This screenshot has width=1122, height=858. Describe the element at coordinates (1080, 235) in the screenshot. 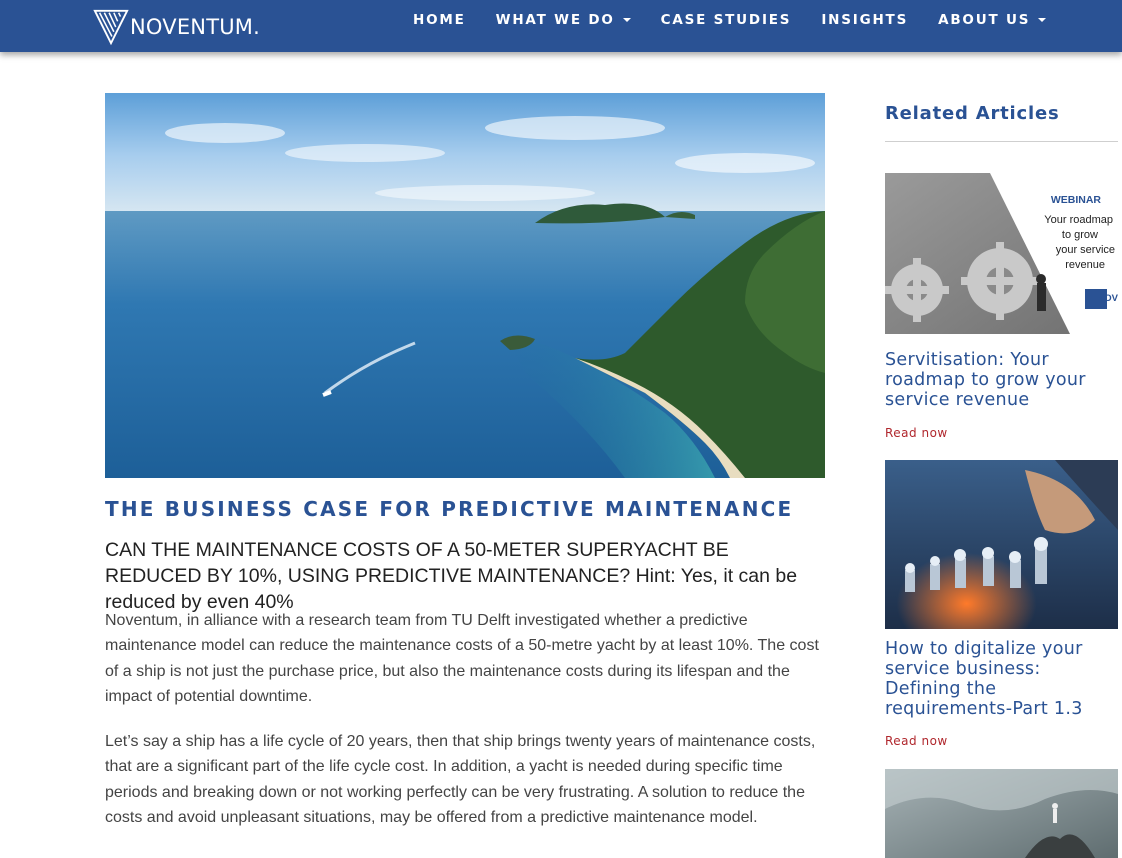

I see `image-text-line: to grow` at that location.